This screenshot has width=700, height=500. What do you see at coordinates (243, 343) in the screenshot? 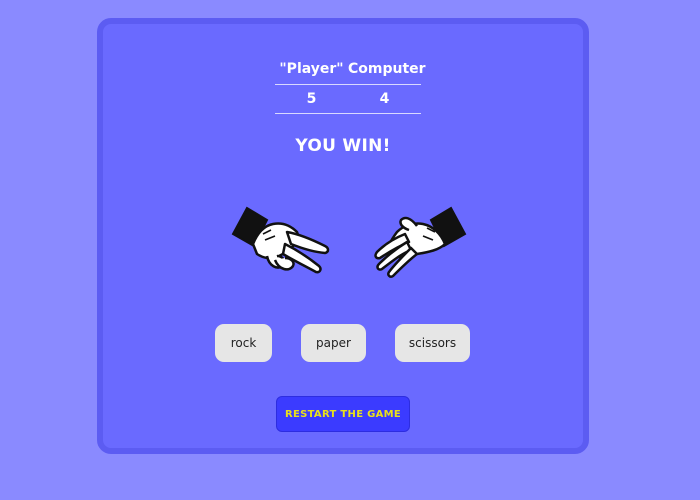
I see `rock-button: rock` at bounding box center [243, 343].